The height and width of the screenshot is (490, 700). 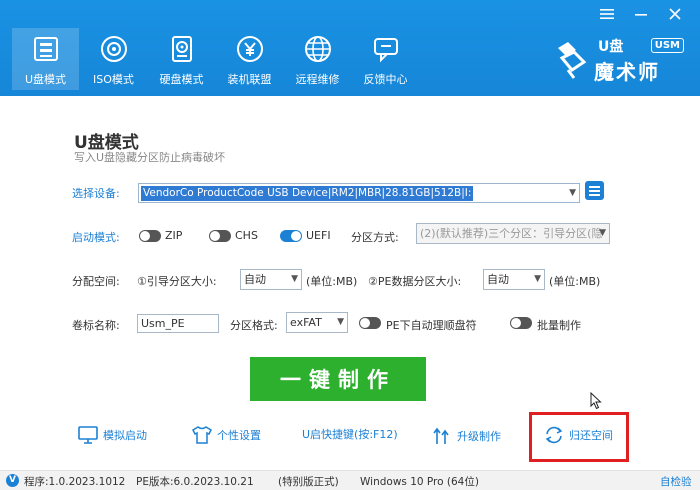 I want to click on format-label: 分区格式:, so click(x=254, y=325).